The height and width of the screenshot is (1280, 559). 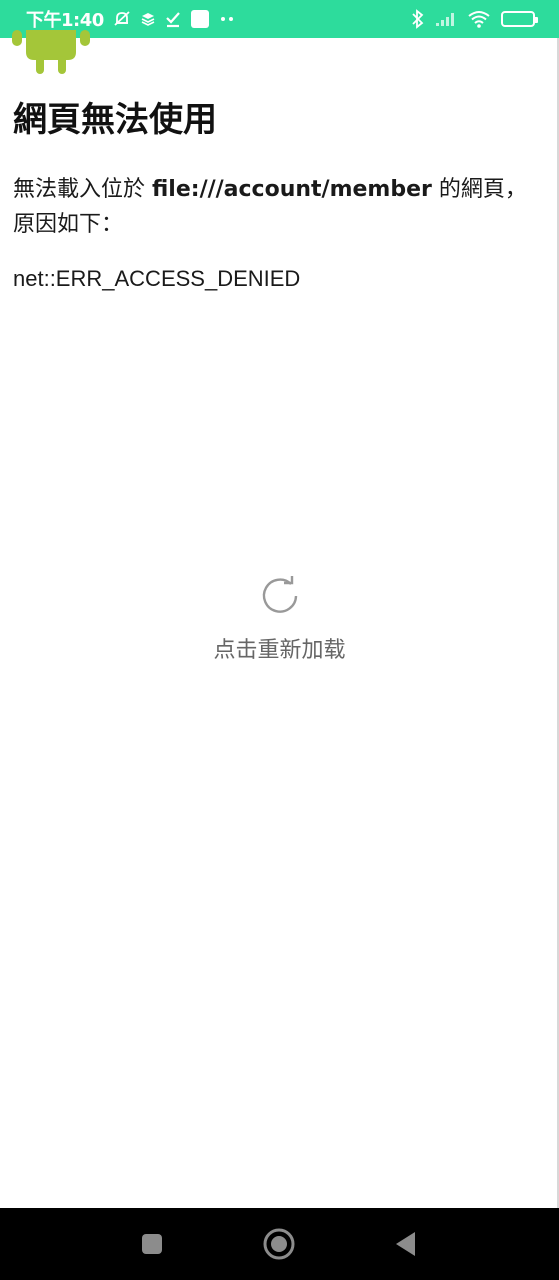 I want to click on signal-icon, so click(x=446, y=19).